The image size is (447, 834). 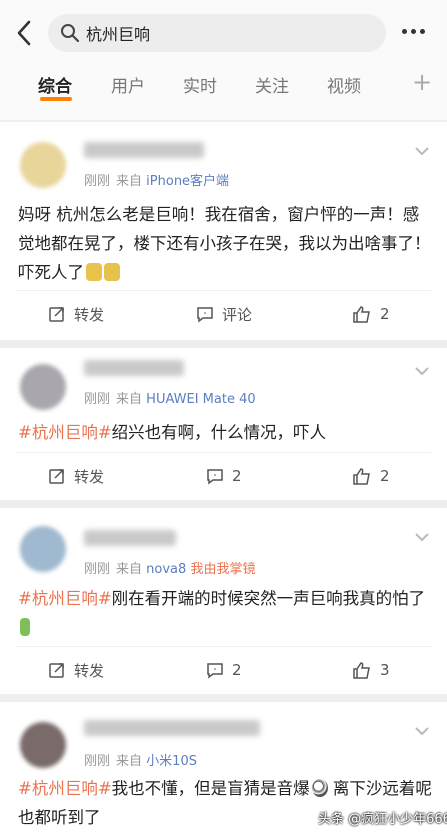 I want to click on back-arrow-icon, so click(x=25, y=33).